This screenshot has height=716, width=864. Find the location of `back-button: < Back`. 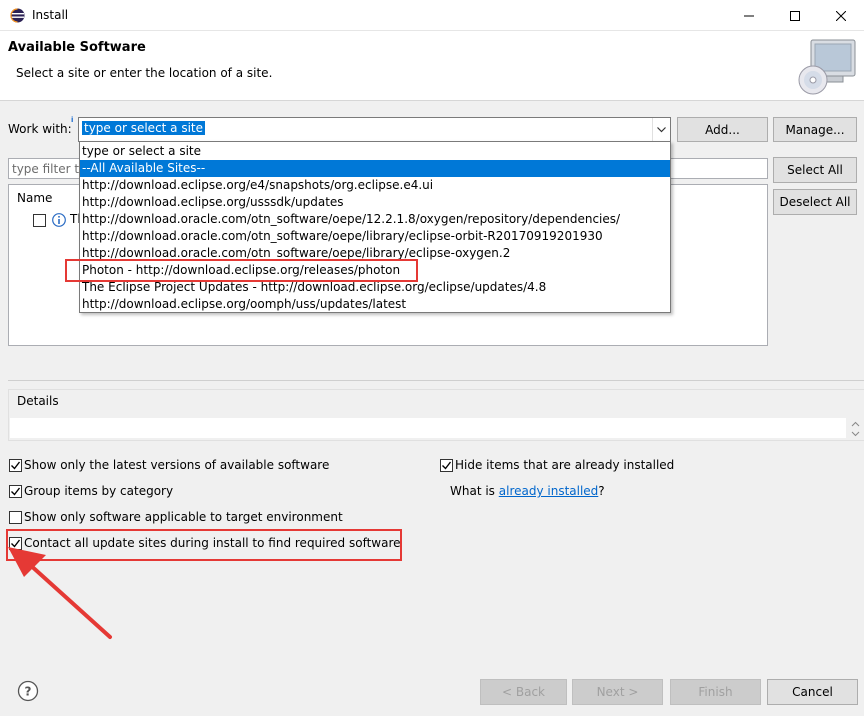

back-button: < Back is located at coordinates (523, 692).